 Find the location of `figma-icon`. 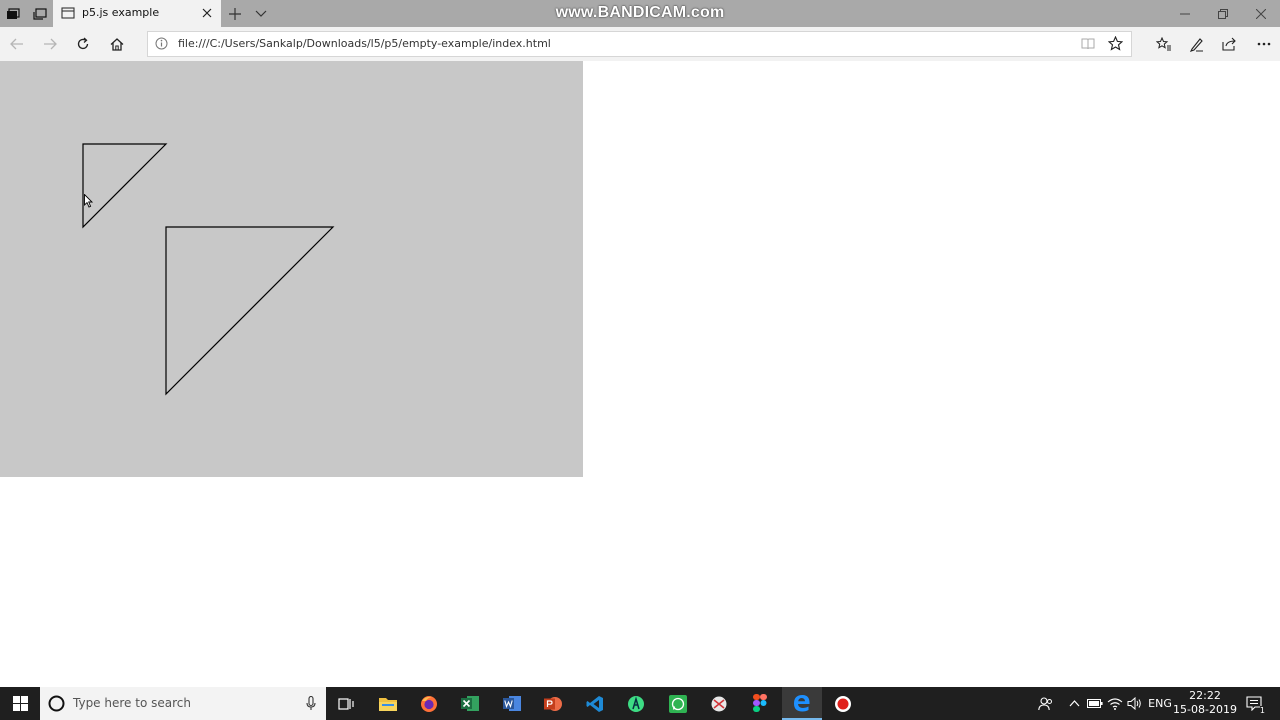

figma-icon is located at coordinates (760, 703).